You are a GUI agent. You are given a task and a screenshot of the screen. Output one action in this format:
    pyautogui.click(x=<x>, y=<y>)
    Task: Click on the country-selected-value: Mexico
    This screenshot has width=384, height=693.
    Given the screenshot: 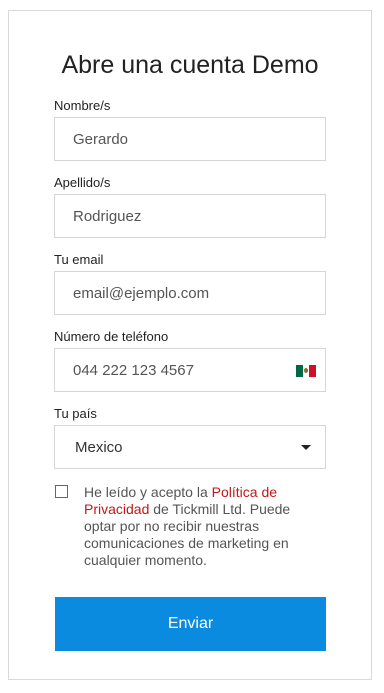 What is the action you would take?
    pyautogui.click(x=99, y=447)
    